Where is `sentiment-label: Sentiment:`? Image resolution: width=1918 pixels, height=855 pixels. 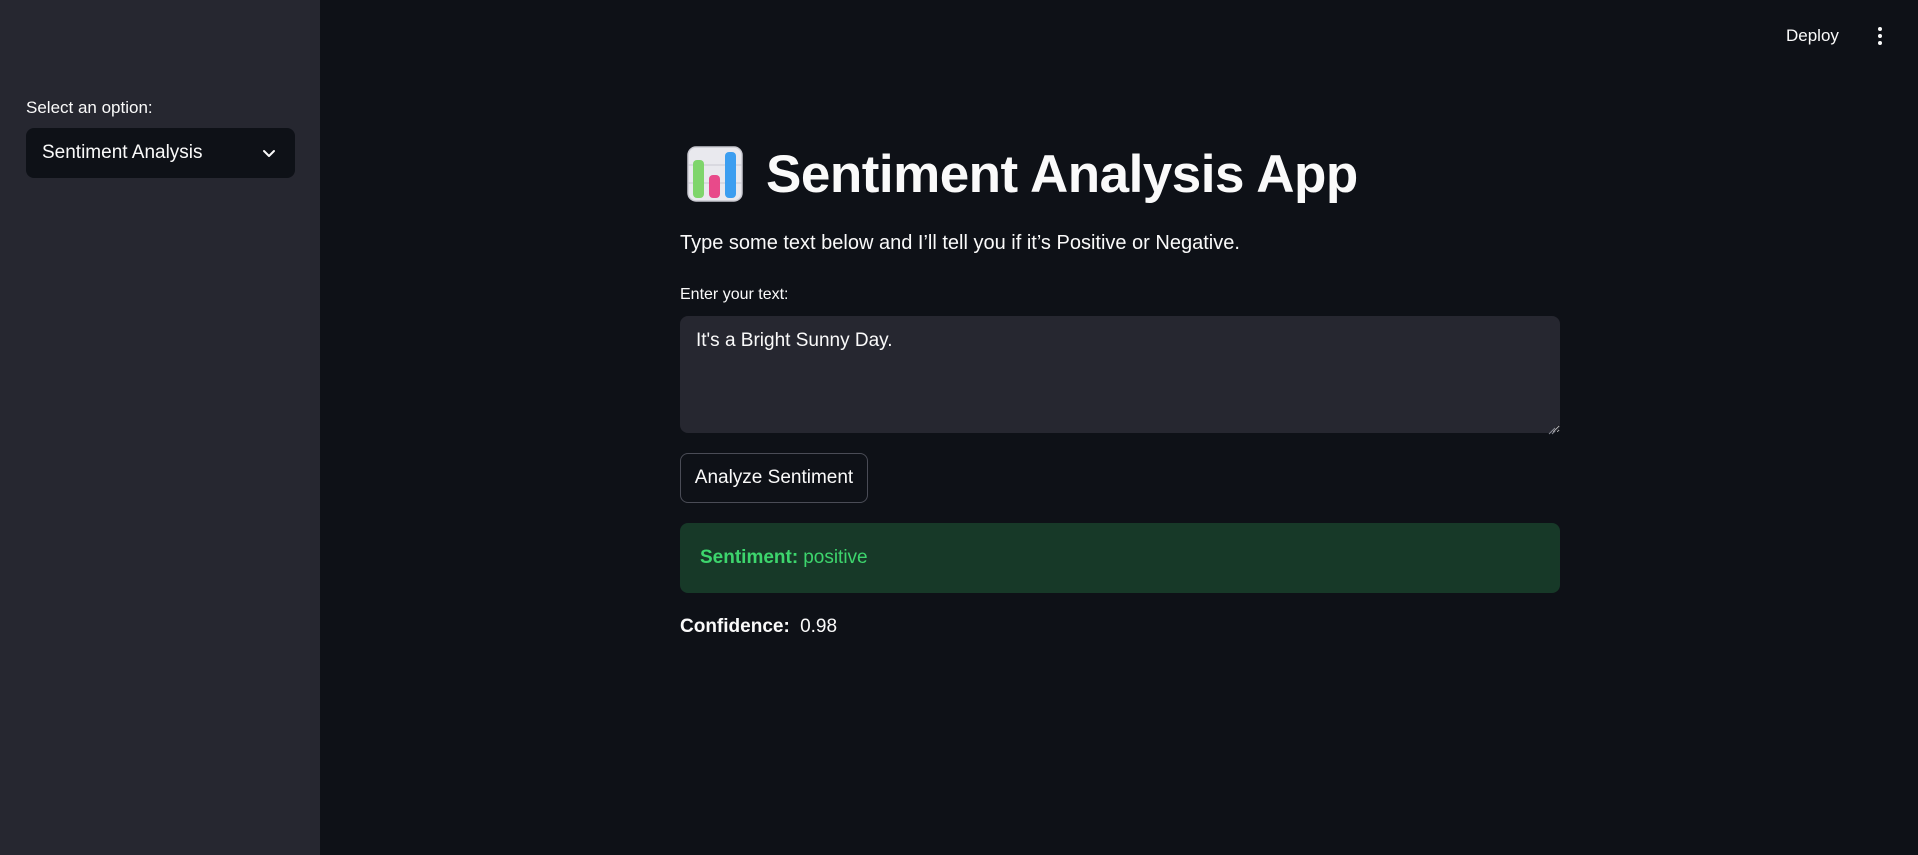 sentiment-label: Sentiment: is located at coordinates (749, 557).